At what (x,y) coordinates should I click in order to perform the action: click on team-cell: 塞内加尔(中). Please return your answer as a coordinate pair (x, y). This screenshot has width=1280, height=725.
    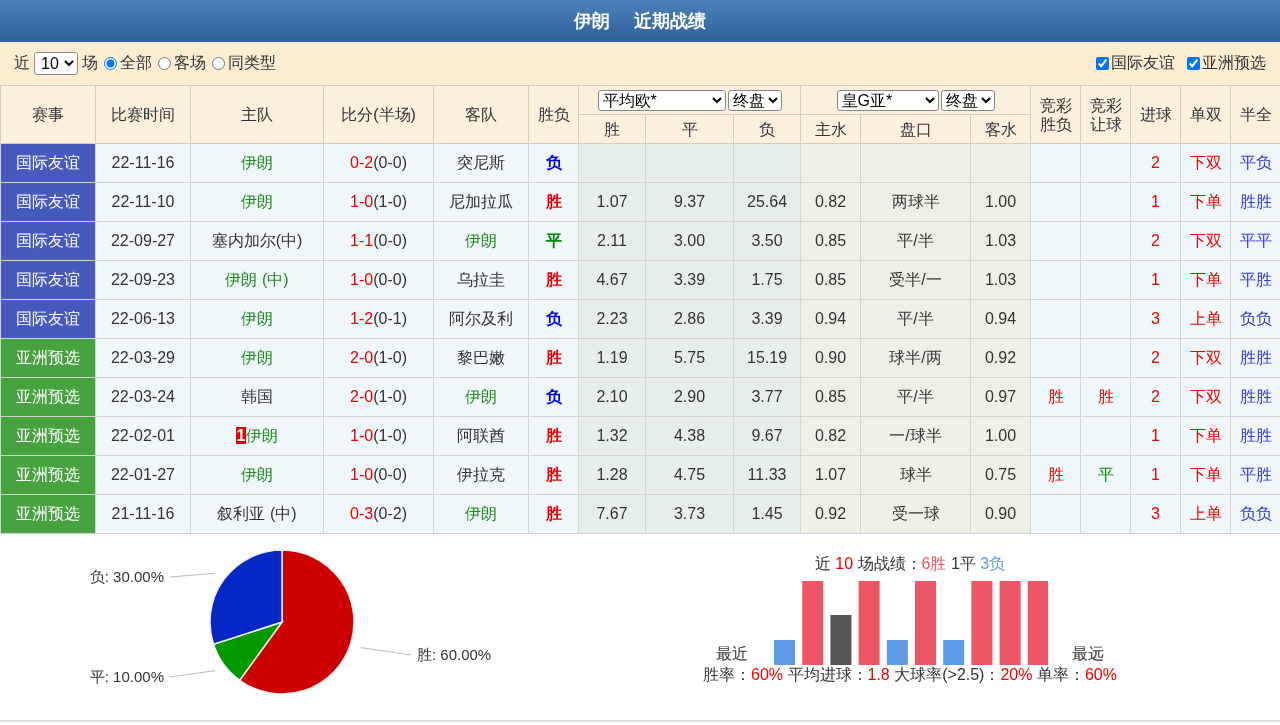
    Looking at the image, I should click on (257, 241).